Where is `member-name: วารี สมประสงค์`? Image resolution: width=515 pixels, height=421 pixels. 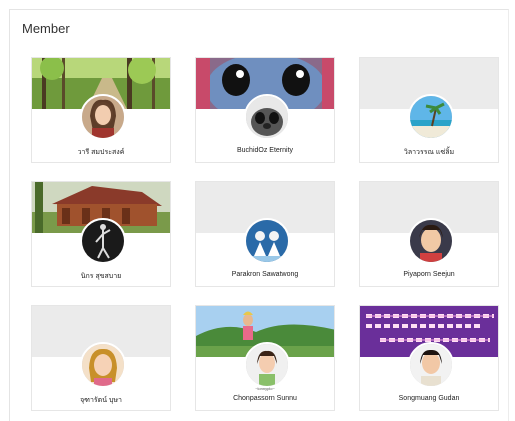 member-name: วารี สมประสงค์ is located at coordinates (101, 152).